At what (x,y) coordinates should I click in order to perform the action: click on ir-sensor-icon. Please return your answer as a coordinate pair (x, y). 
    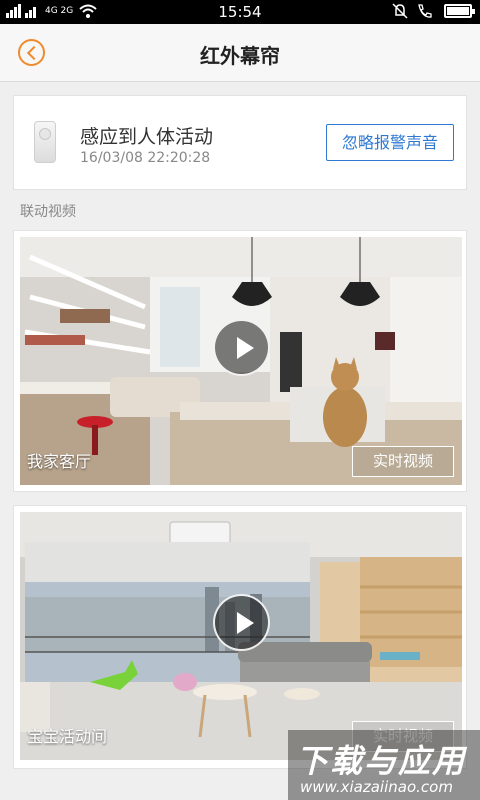
    Looking at the image, I should click on (45, 142).